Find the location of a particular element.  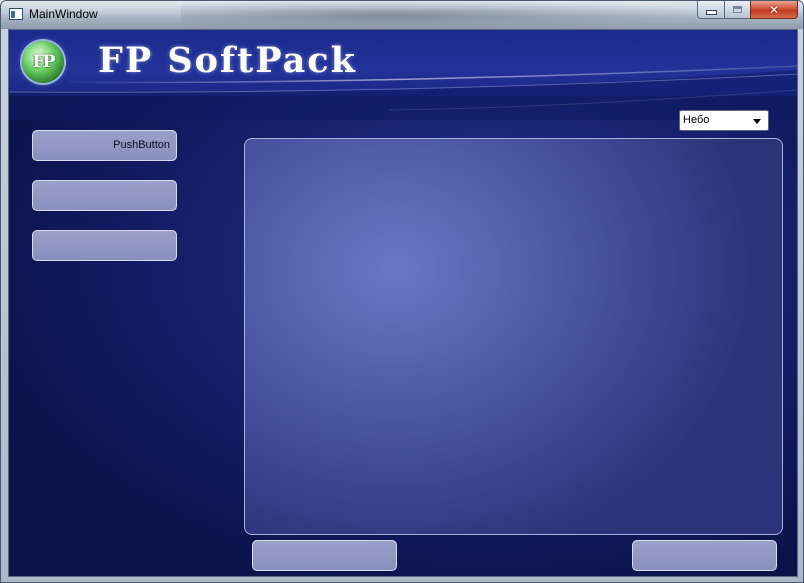

fp-logo-letters: FP is located at coordinates (44, 62).